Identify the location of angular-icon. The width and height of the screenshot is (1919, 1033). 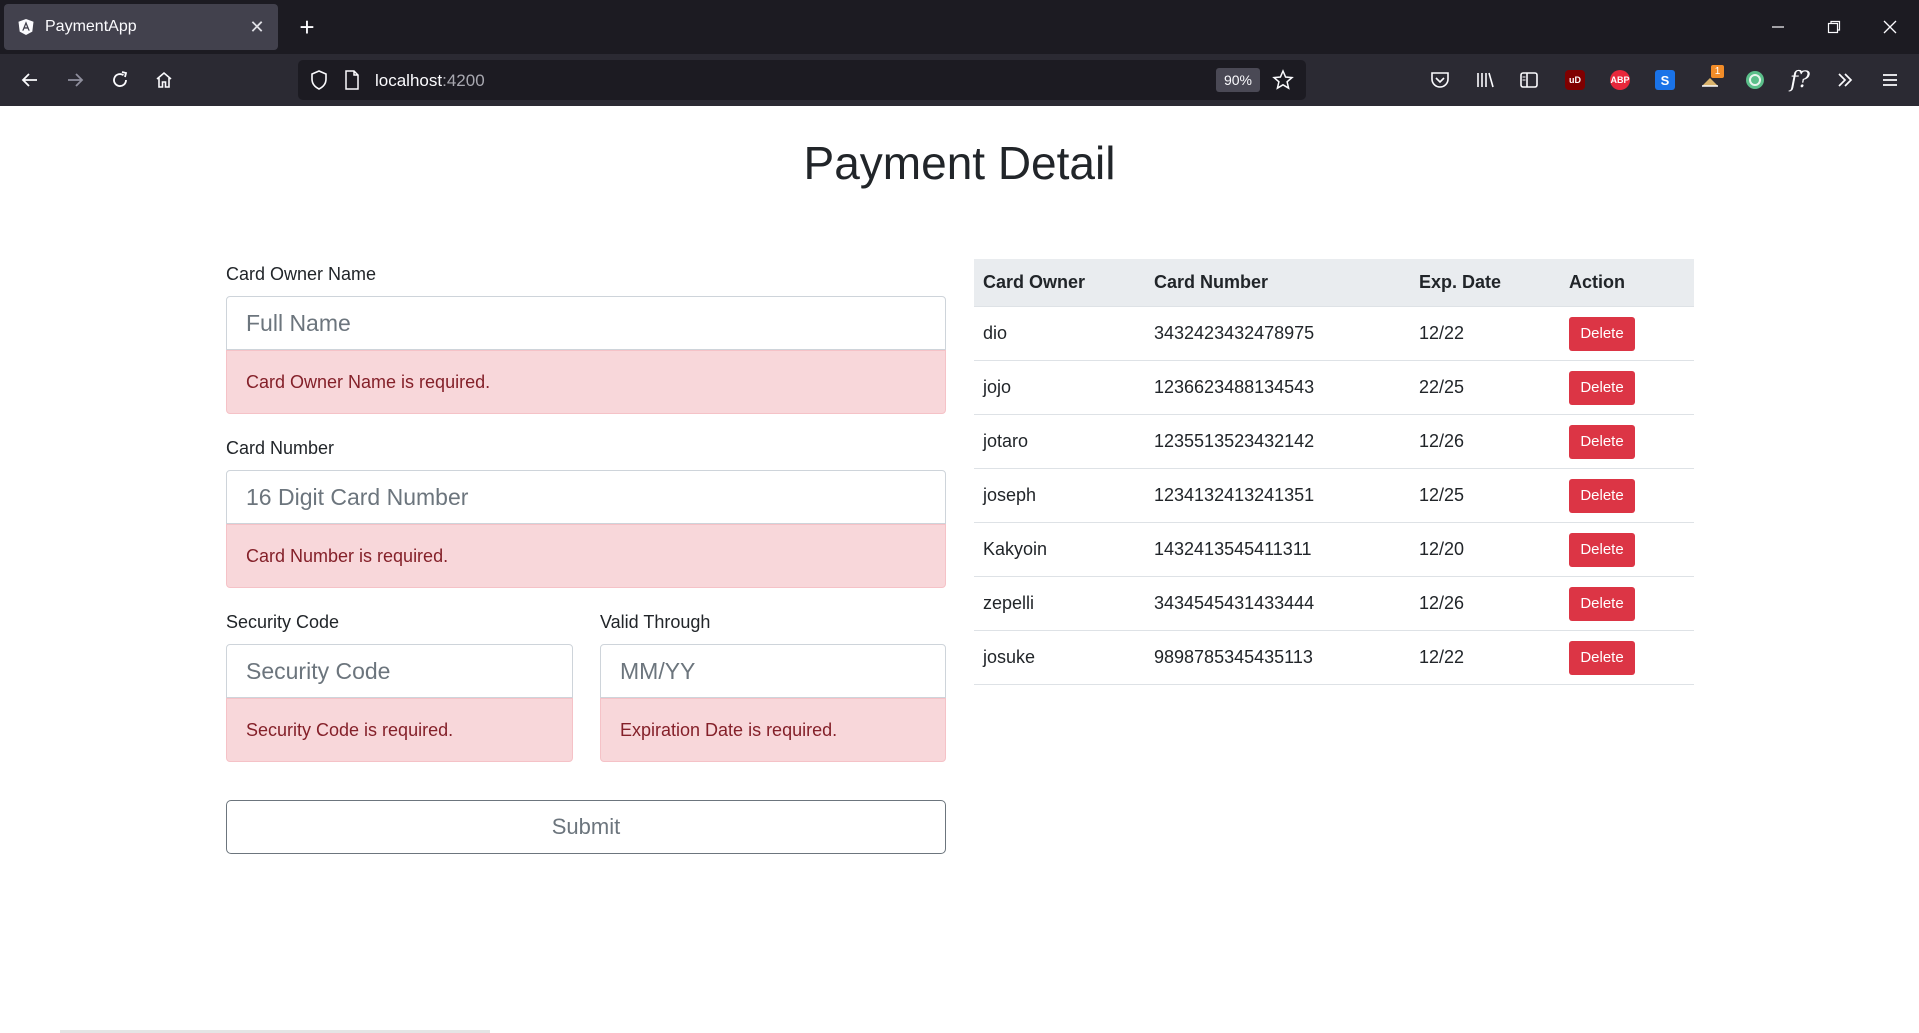
(26, 27).